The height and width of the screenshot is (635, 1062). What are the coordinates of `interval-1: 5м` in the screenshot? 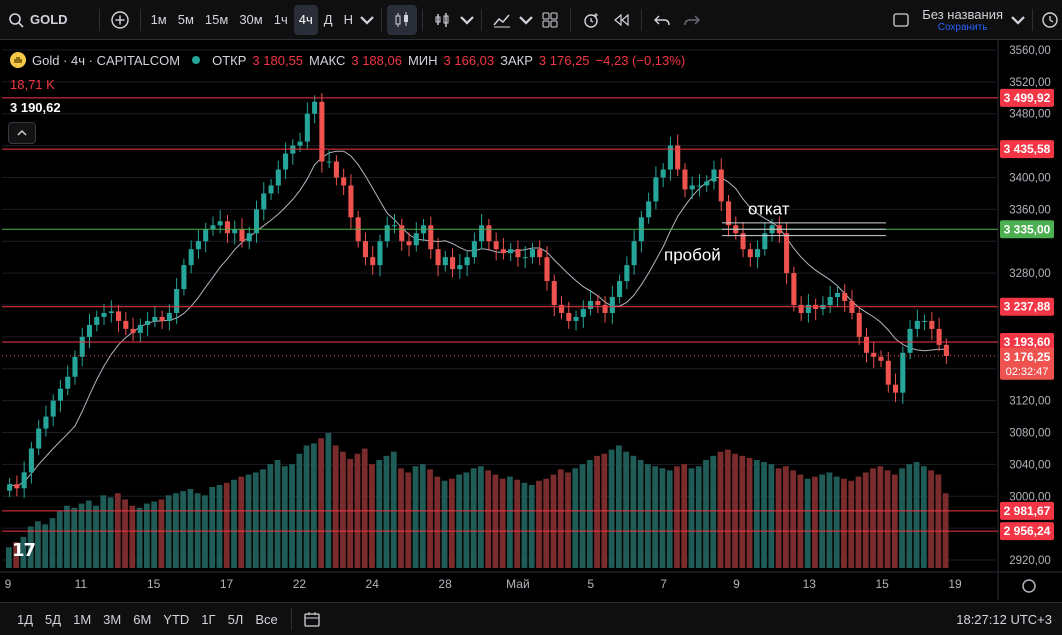 It's located at (186, 20).